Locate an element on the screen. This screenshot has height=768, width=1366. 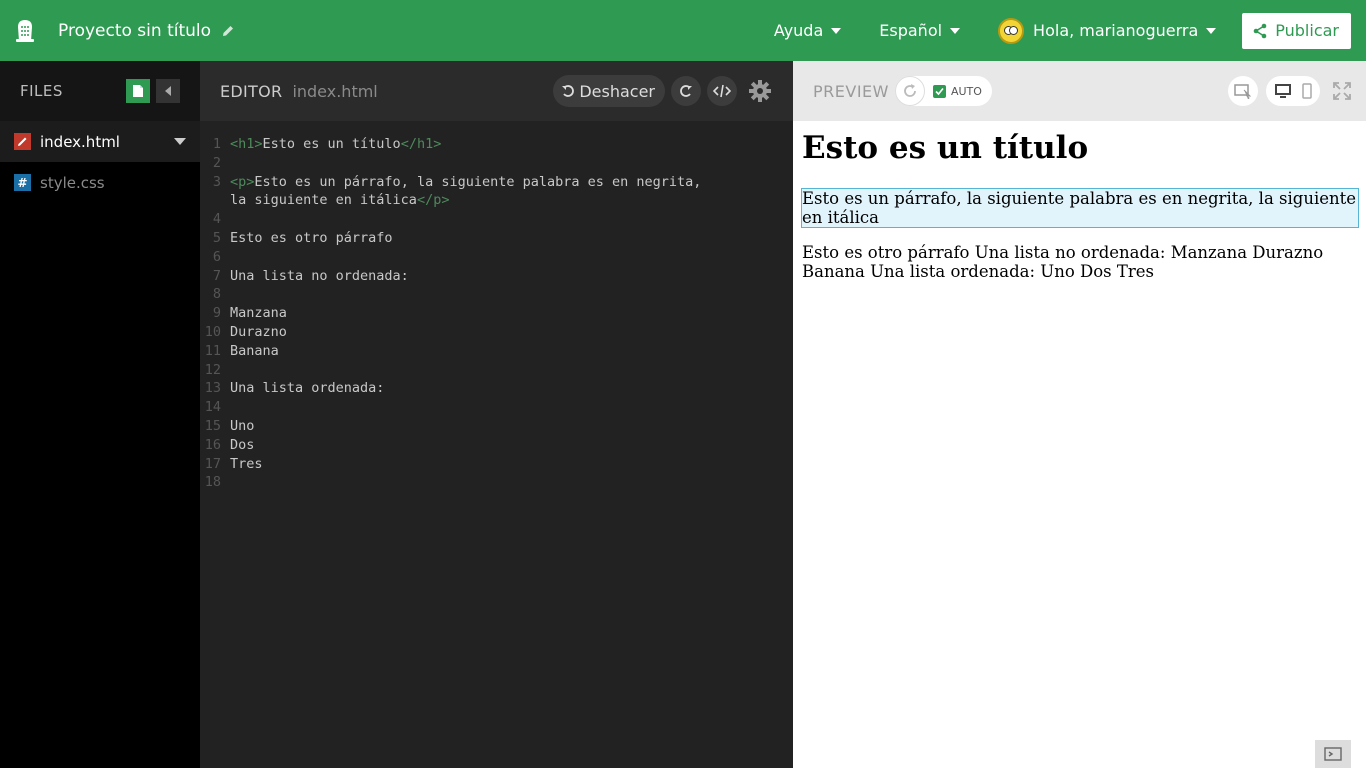
publish-button: Publicar is located at coordinates (1296, 30).